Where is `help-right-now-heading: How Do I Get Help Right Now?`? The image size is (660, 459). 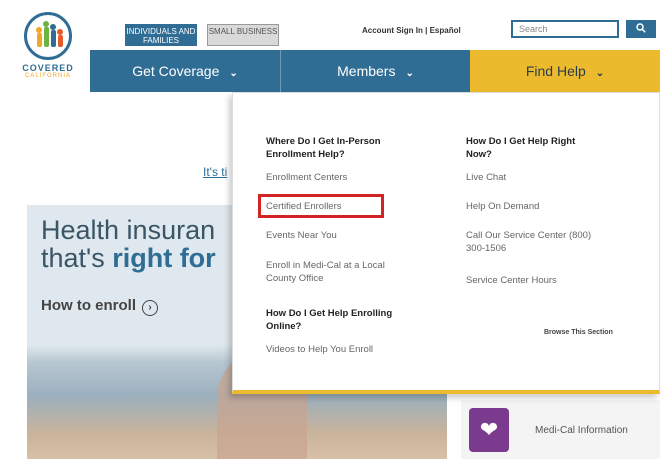
help-right-now-heading: How Do I Get Help Right Now? is located at coordinates (521, 148).